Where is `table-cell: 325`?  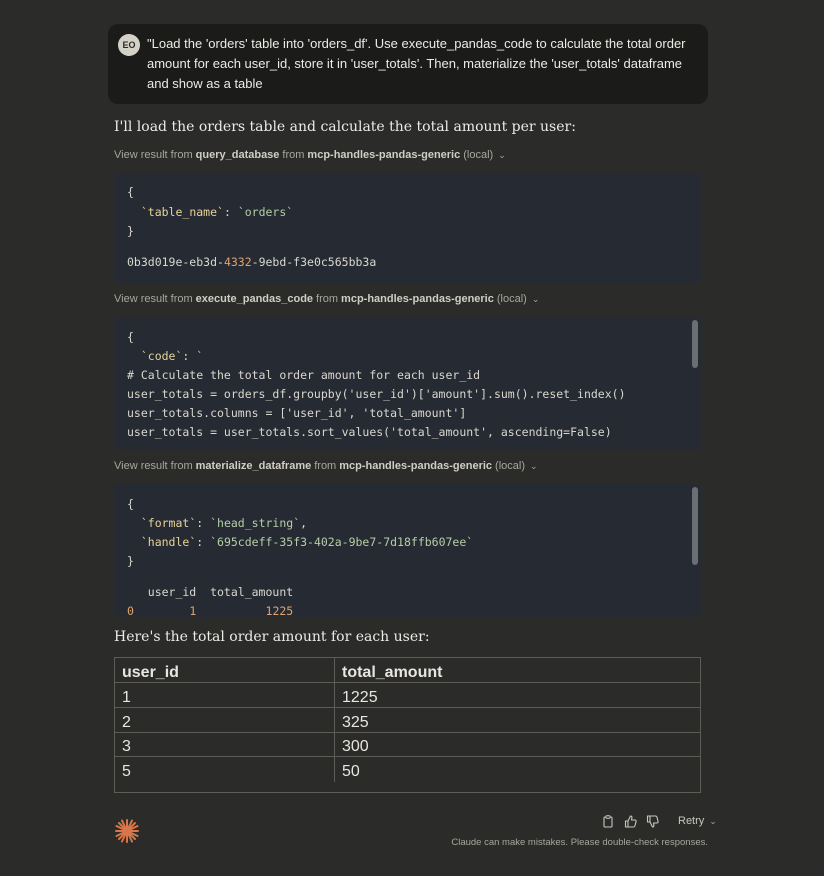
table-cell: 325 is located at coordinates (355, 722).